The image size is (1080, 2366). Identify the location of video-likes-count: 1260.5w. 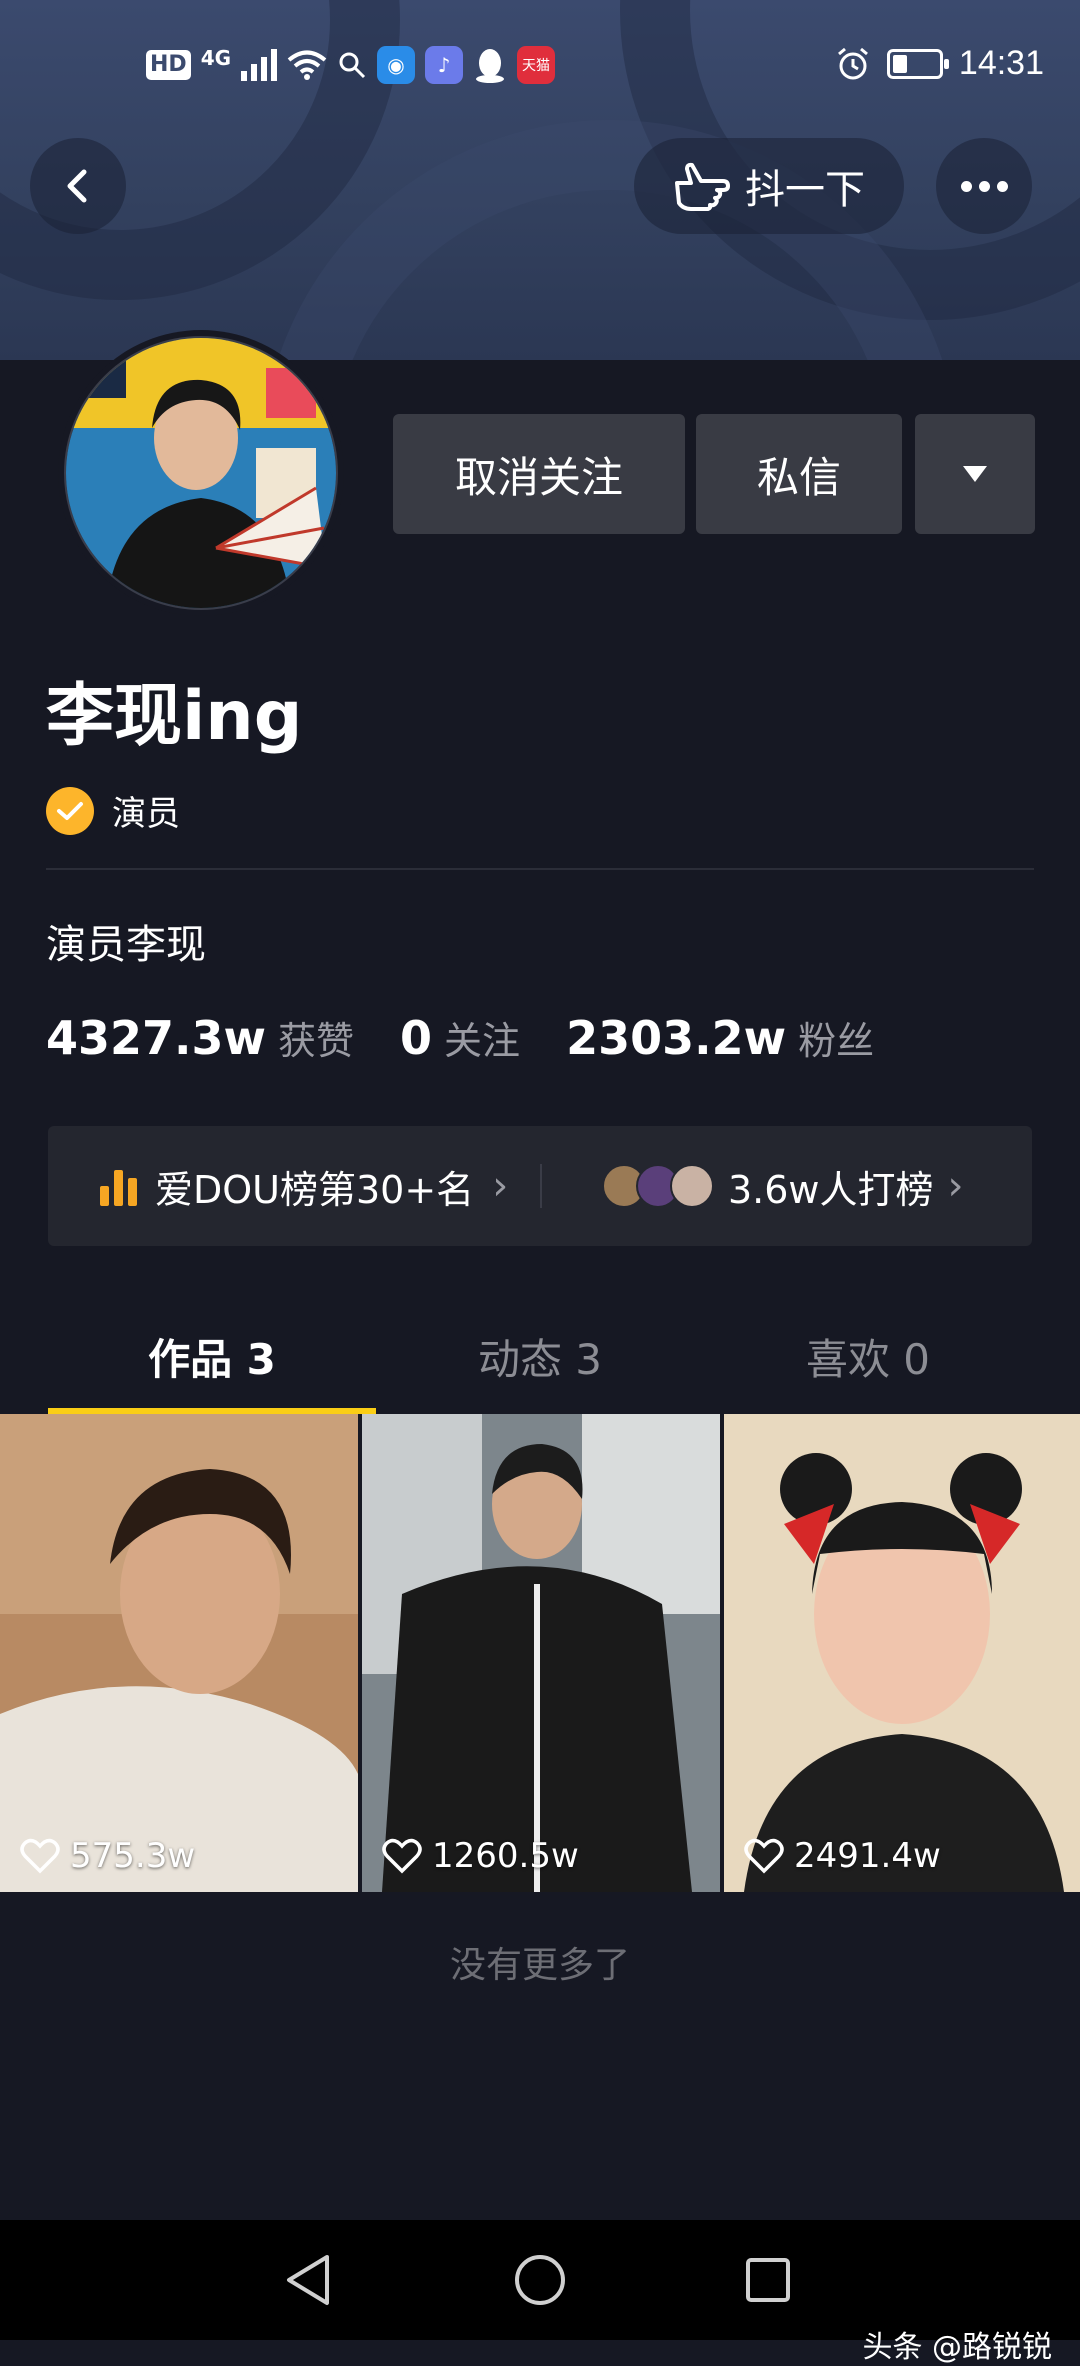
(505, 1856).